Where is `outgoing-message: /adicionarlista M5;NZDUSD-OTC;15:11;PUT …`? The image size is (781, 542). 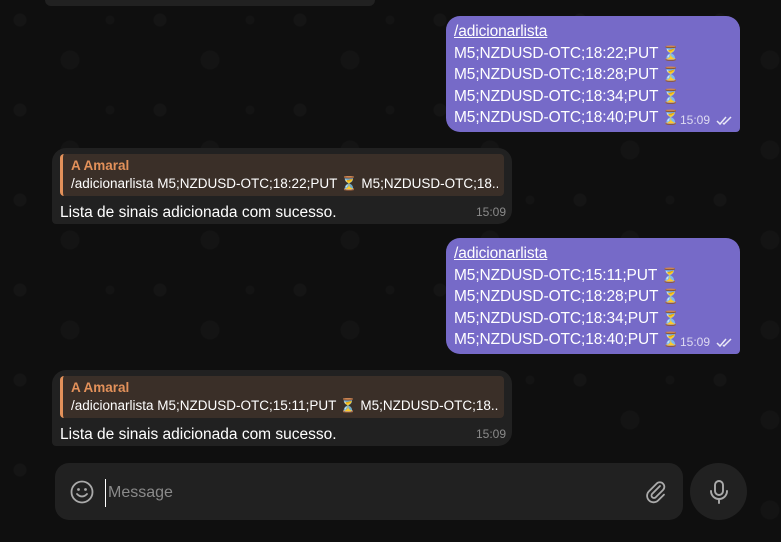 outgoing-message: /adicionarlista M5;NZDUSD-OTC;15:11;PUT … is located at coordinates (593, 296).